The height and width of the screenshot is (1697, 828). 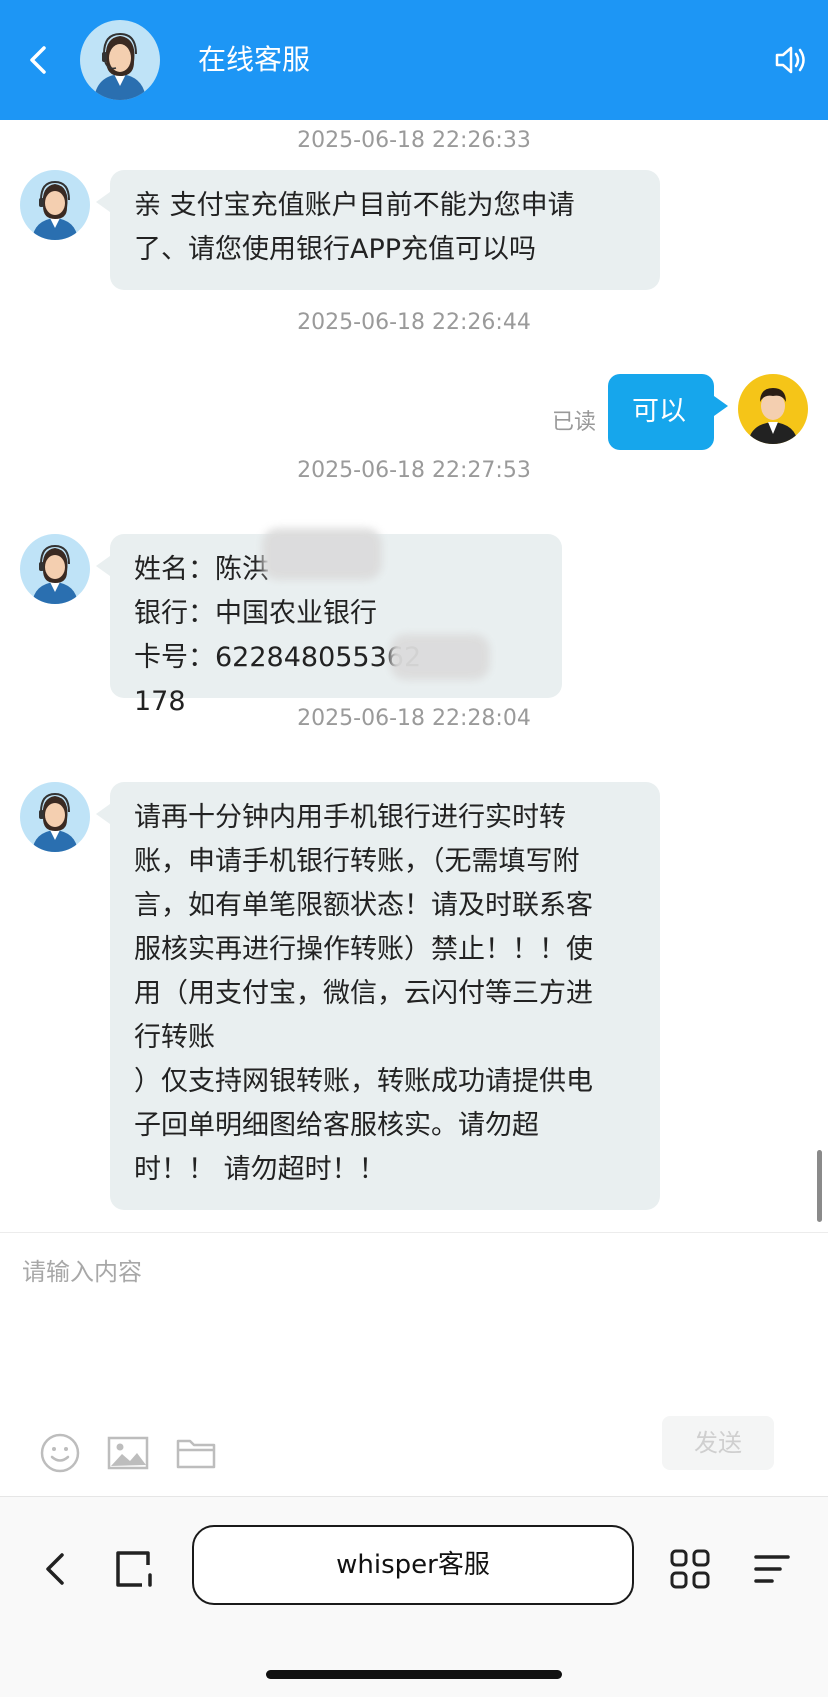 What do you see at coordinates (414, 470) in the screenshot?
I see `message-timestamp: 2025-06-18 22:27:53` at bounding box center [414, 470].